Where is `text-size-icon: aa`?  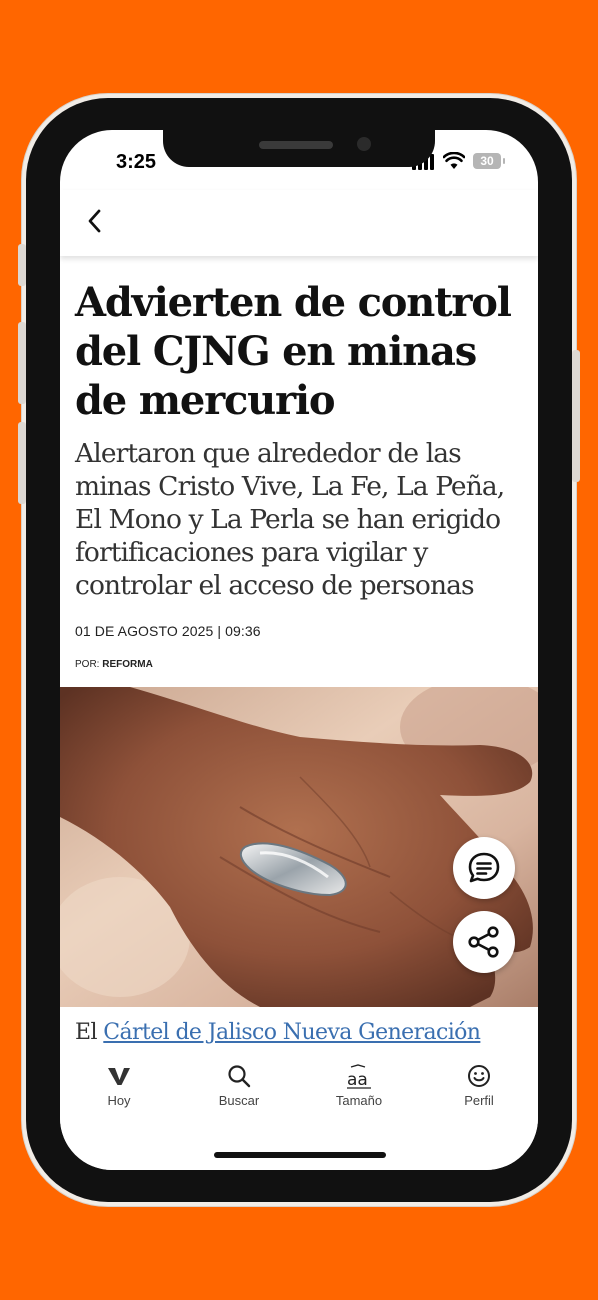
text-size-icon: aa is located at coordinates (359, 1076).